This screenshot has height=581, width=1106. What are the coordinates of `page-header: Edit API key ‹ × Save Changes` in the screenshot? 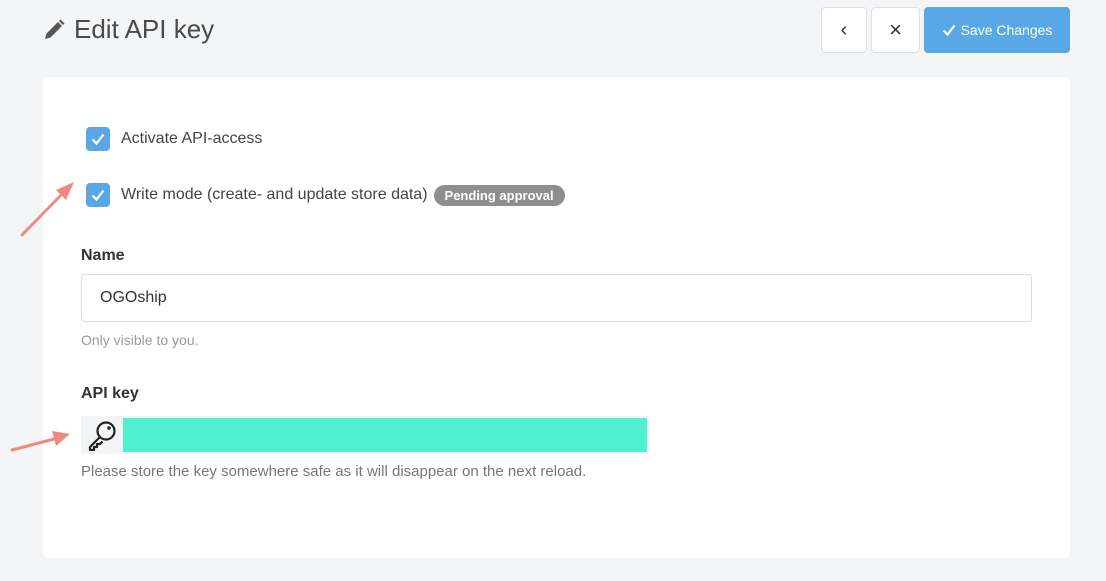 It's located at (553, 35).